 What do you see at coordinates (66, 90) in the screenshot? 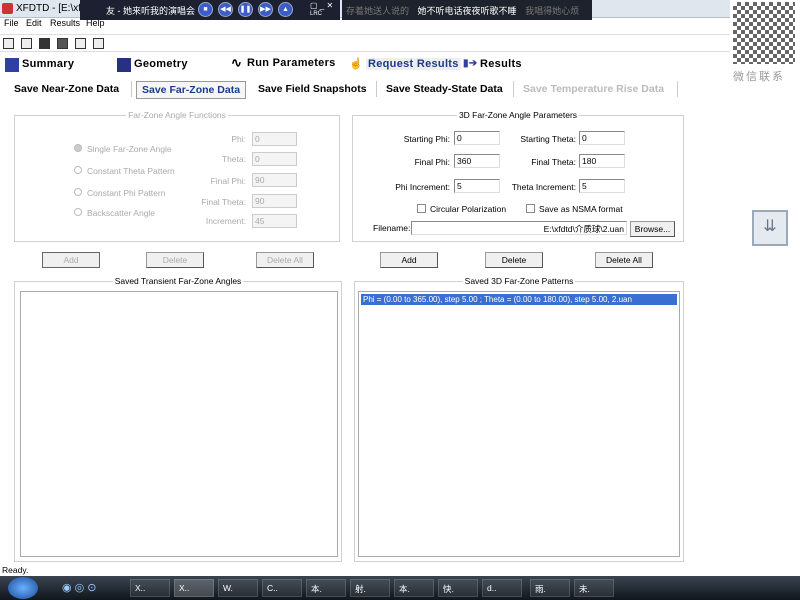
I see `subtab-near-zone: Save Near-Zone Data` at bounding box center [66, 90].